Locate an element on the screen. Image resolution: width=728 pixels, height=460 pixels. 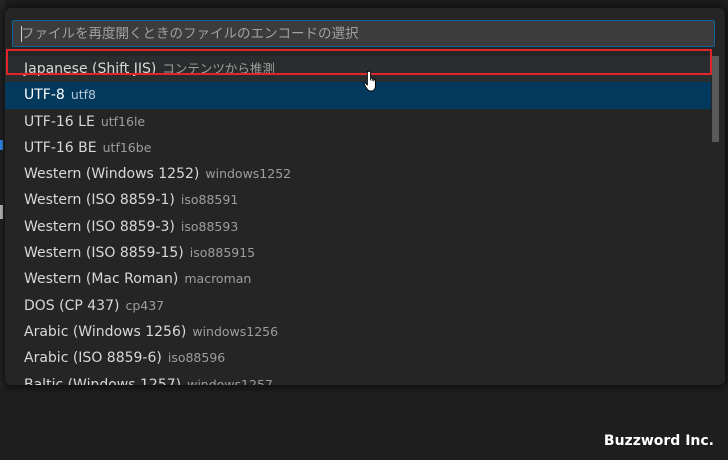
encoding-option: Western (Windows 1252) windows1252 is located at coordinates (358, 174).